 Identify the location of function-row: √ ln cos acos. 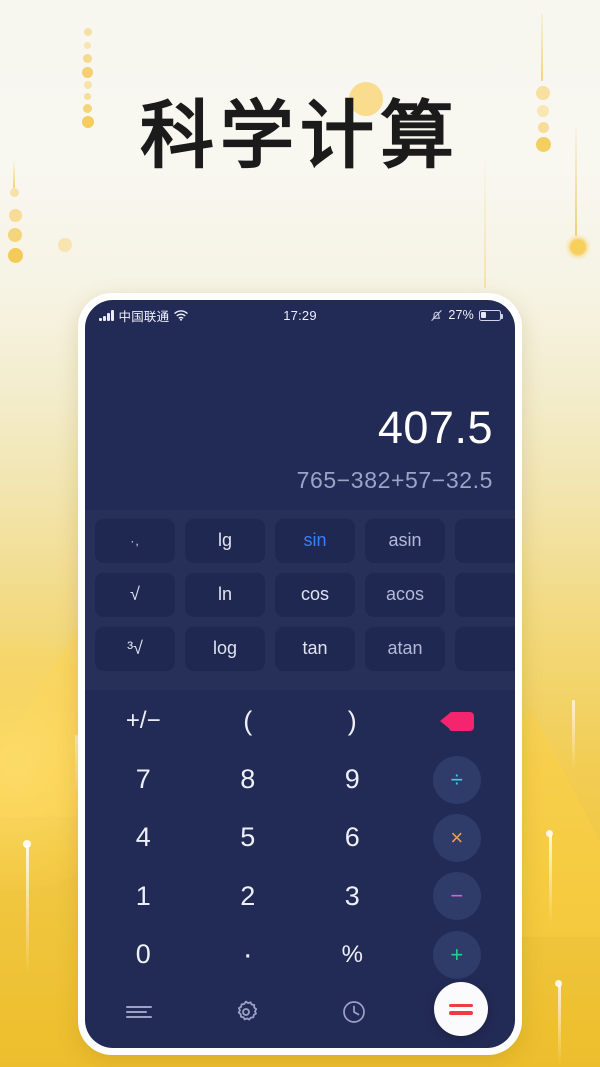
(305, 594).